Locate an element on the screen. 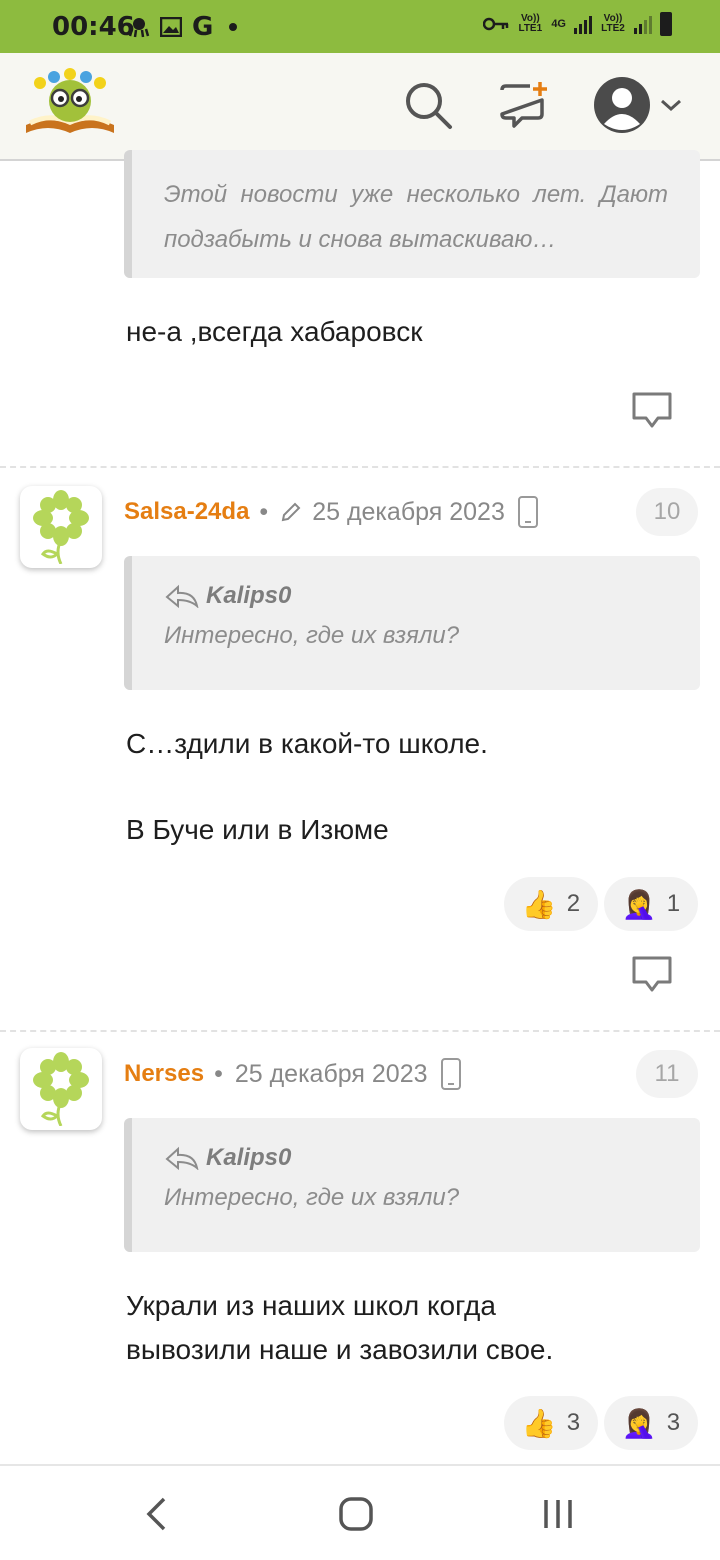 Image resolution: width=720 pixels, height=1560 pixels. user-avatar-icon is located at coordinates (622, 105).